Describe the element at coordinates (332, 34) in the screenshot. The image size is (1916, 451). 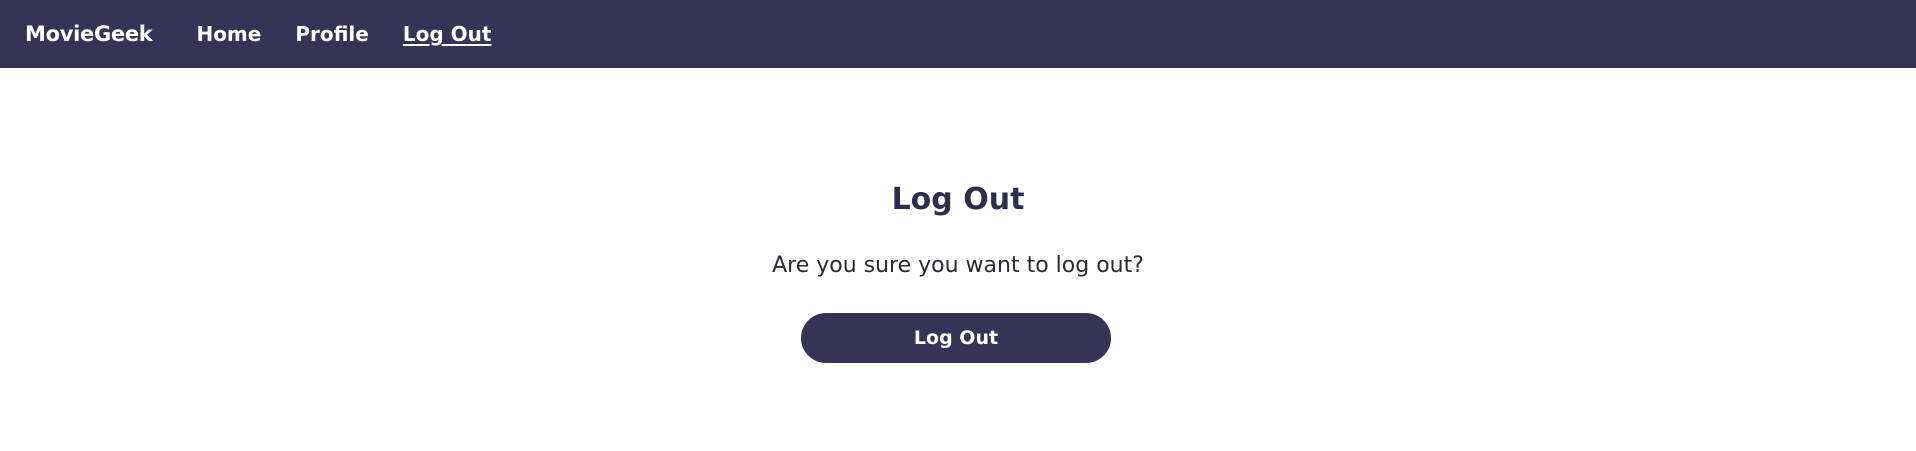
I see `nav-link-profile: Profile` at that location.